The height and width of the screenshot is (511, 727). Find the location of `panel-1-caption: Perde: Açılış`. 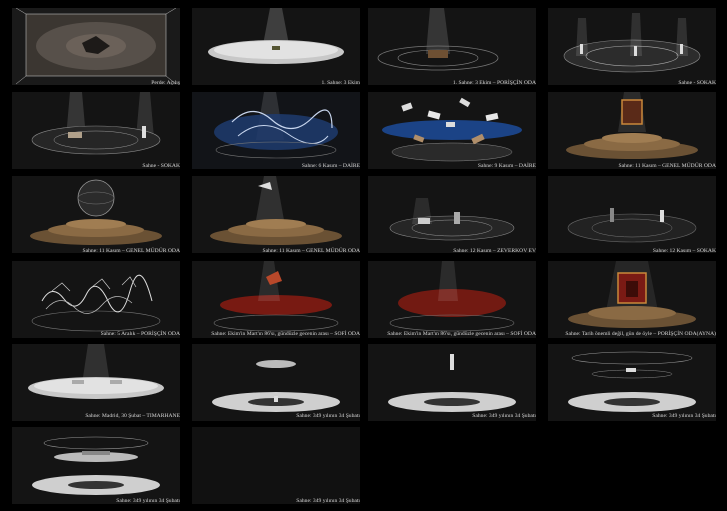

panel-1-caption: Perde: Açılış is located at coordinates (165, 83).